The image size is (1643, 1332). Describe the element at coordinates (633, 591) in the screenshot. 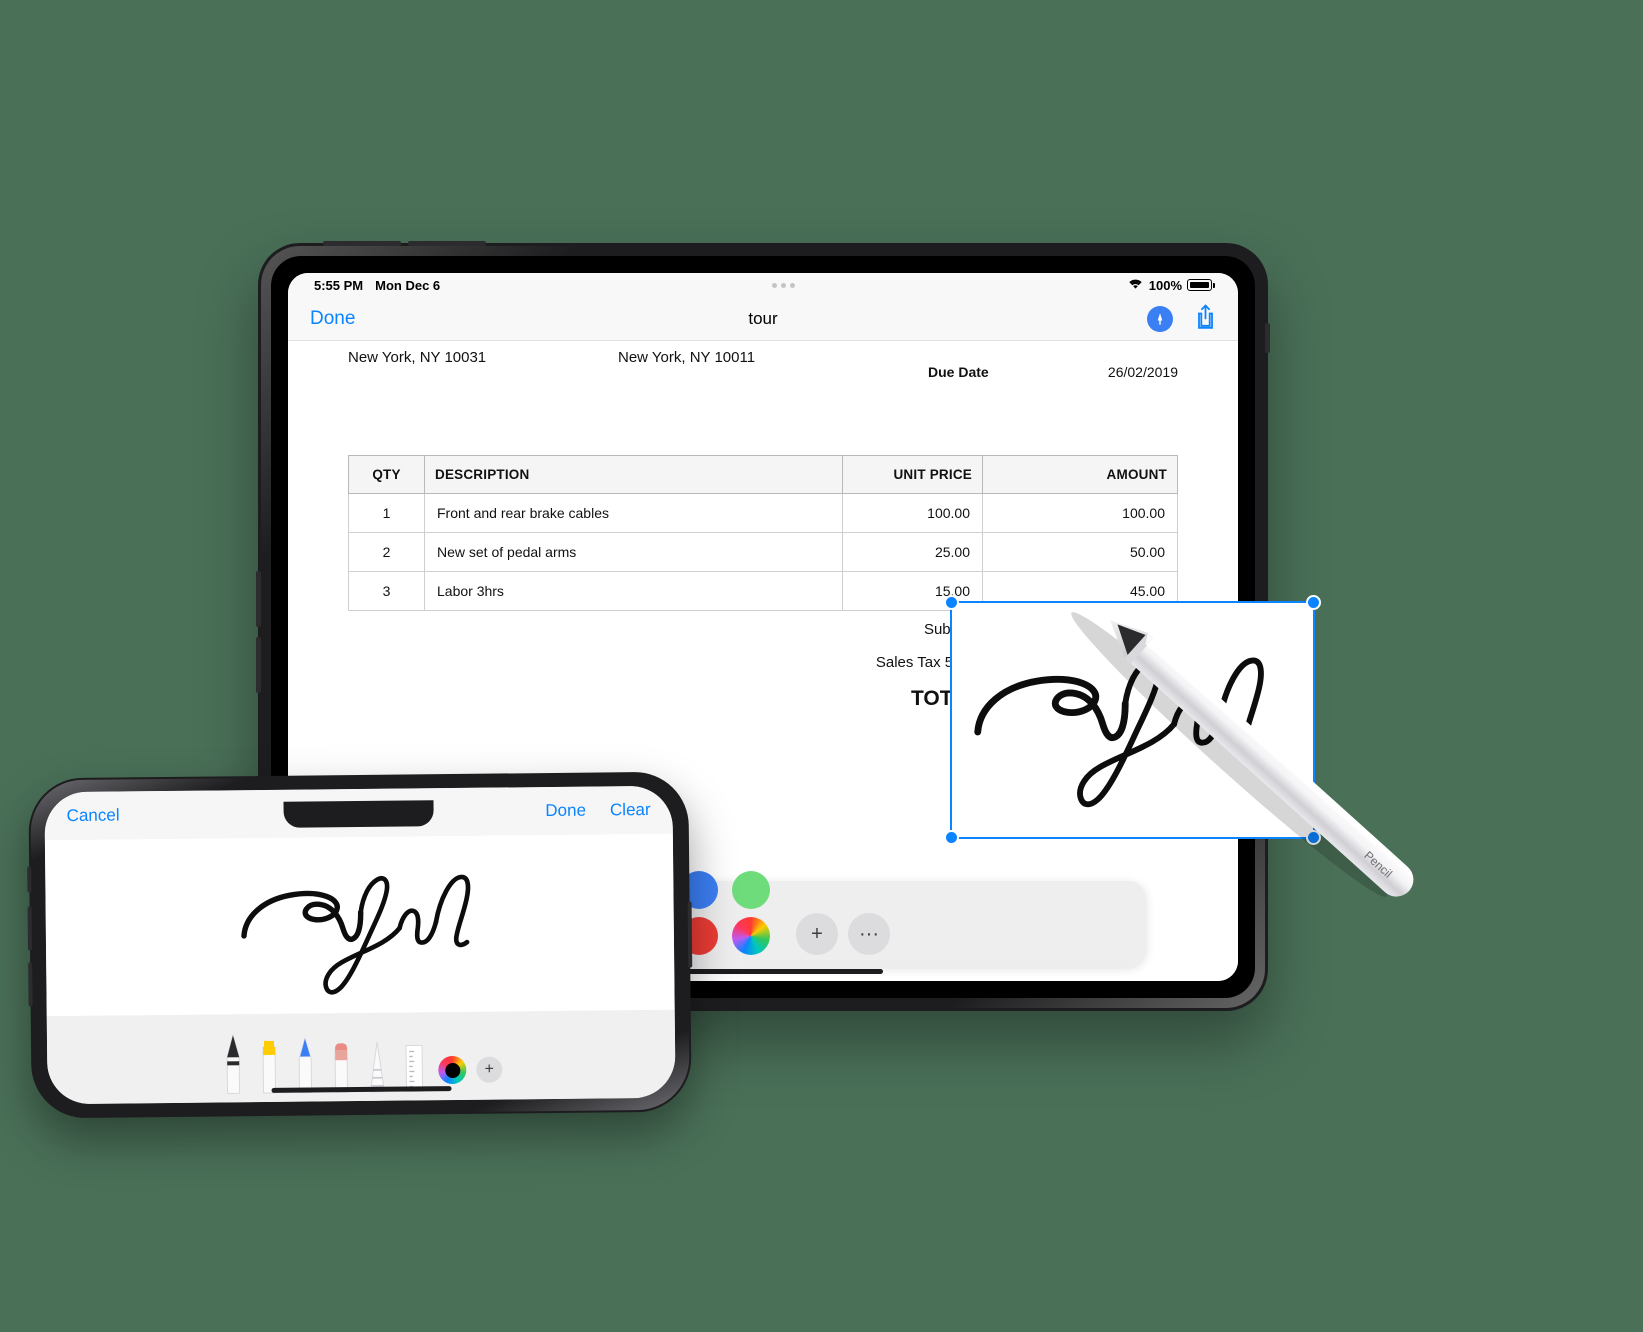

I see `cell-description: Labor 3hrs` at that location.